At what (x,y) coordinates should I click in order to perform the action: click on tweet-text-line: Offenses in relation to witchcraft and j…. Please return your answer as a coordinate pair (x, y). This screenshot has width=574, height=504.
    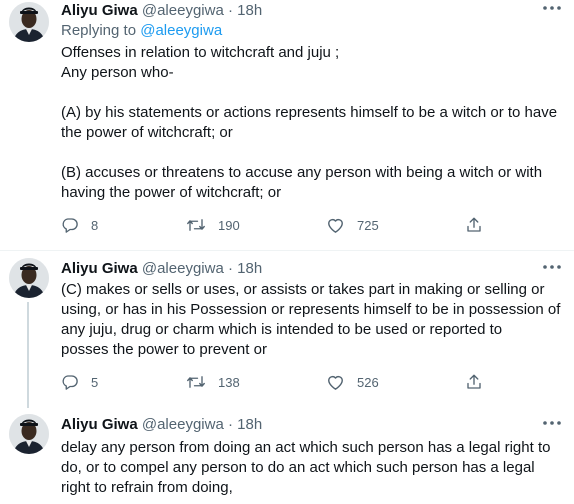
    Looking at the image, I should click on (200, 52).